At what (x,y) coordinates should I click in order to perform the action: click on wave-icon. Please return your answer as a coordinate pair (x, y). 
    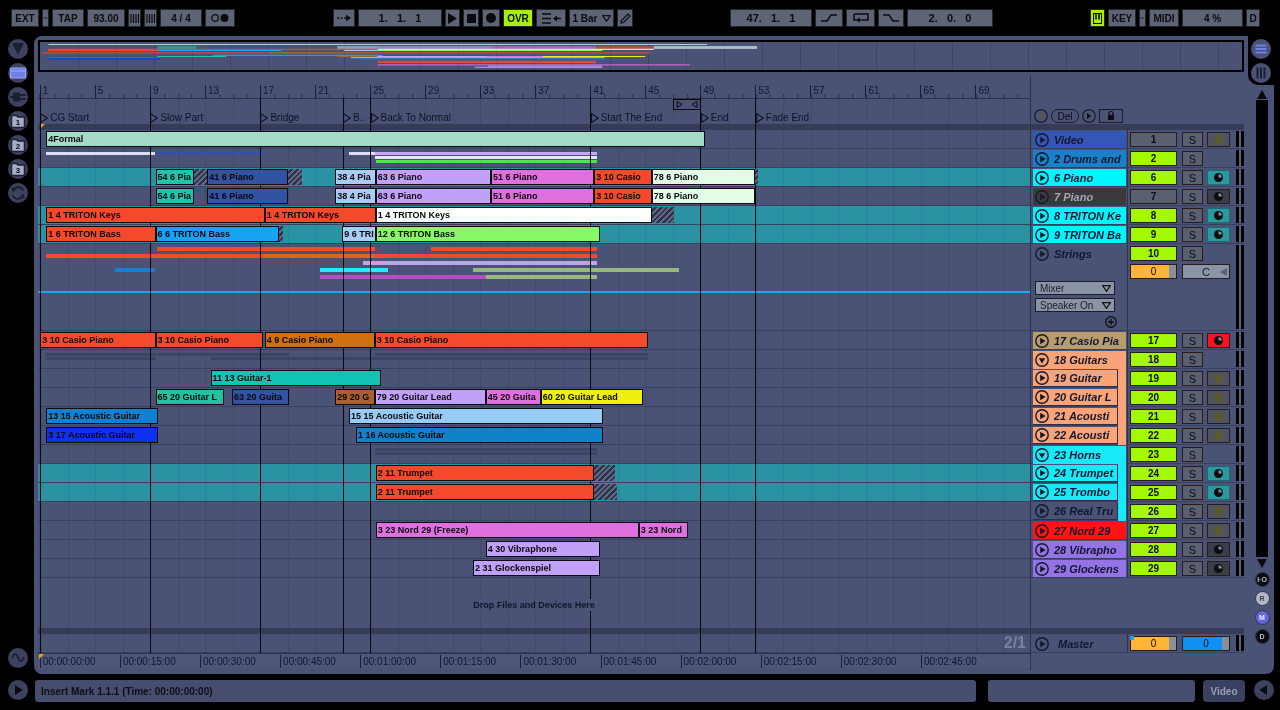
    Looking at the image, I should click on (18, 658).